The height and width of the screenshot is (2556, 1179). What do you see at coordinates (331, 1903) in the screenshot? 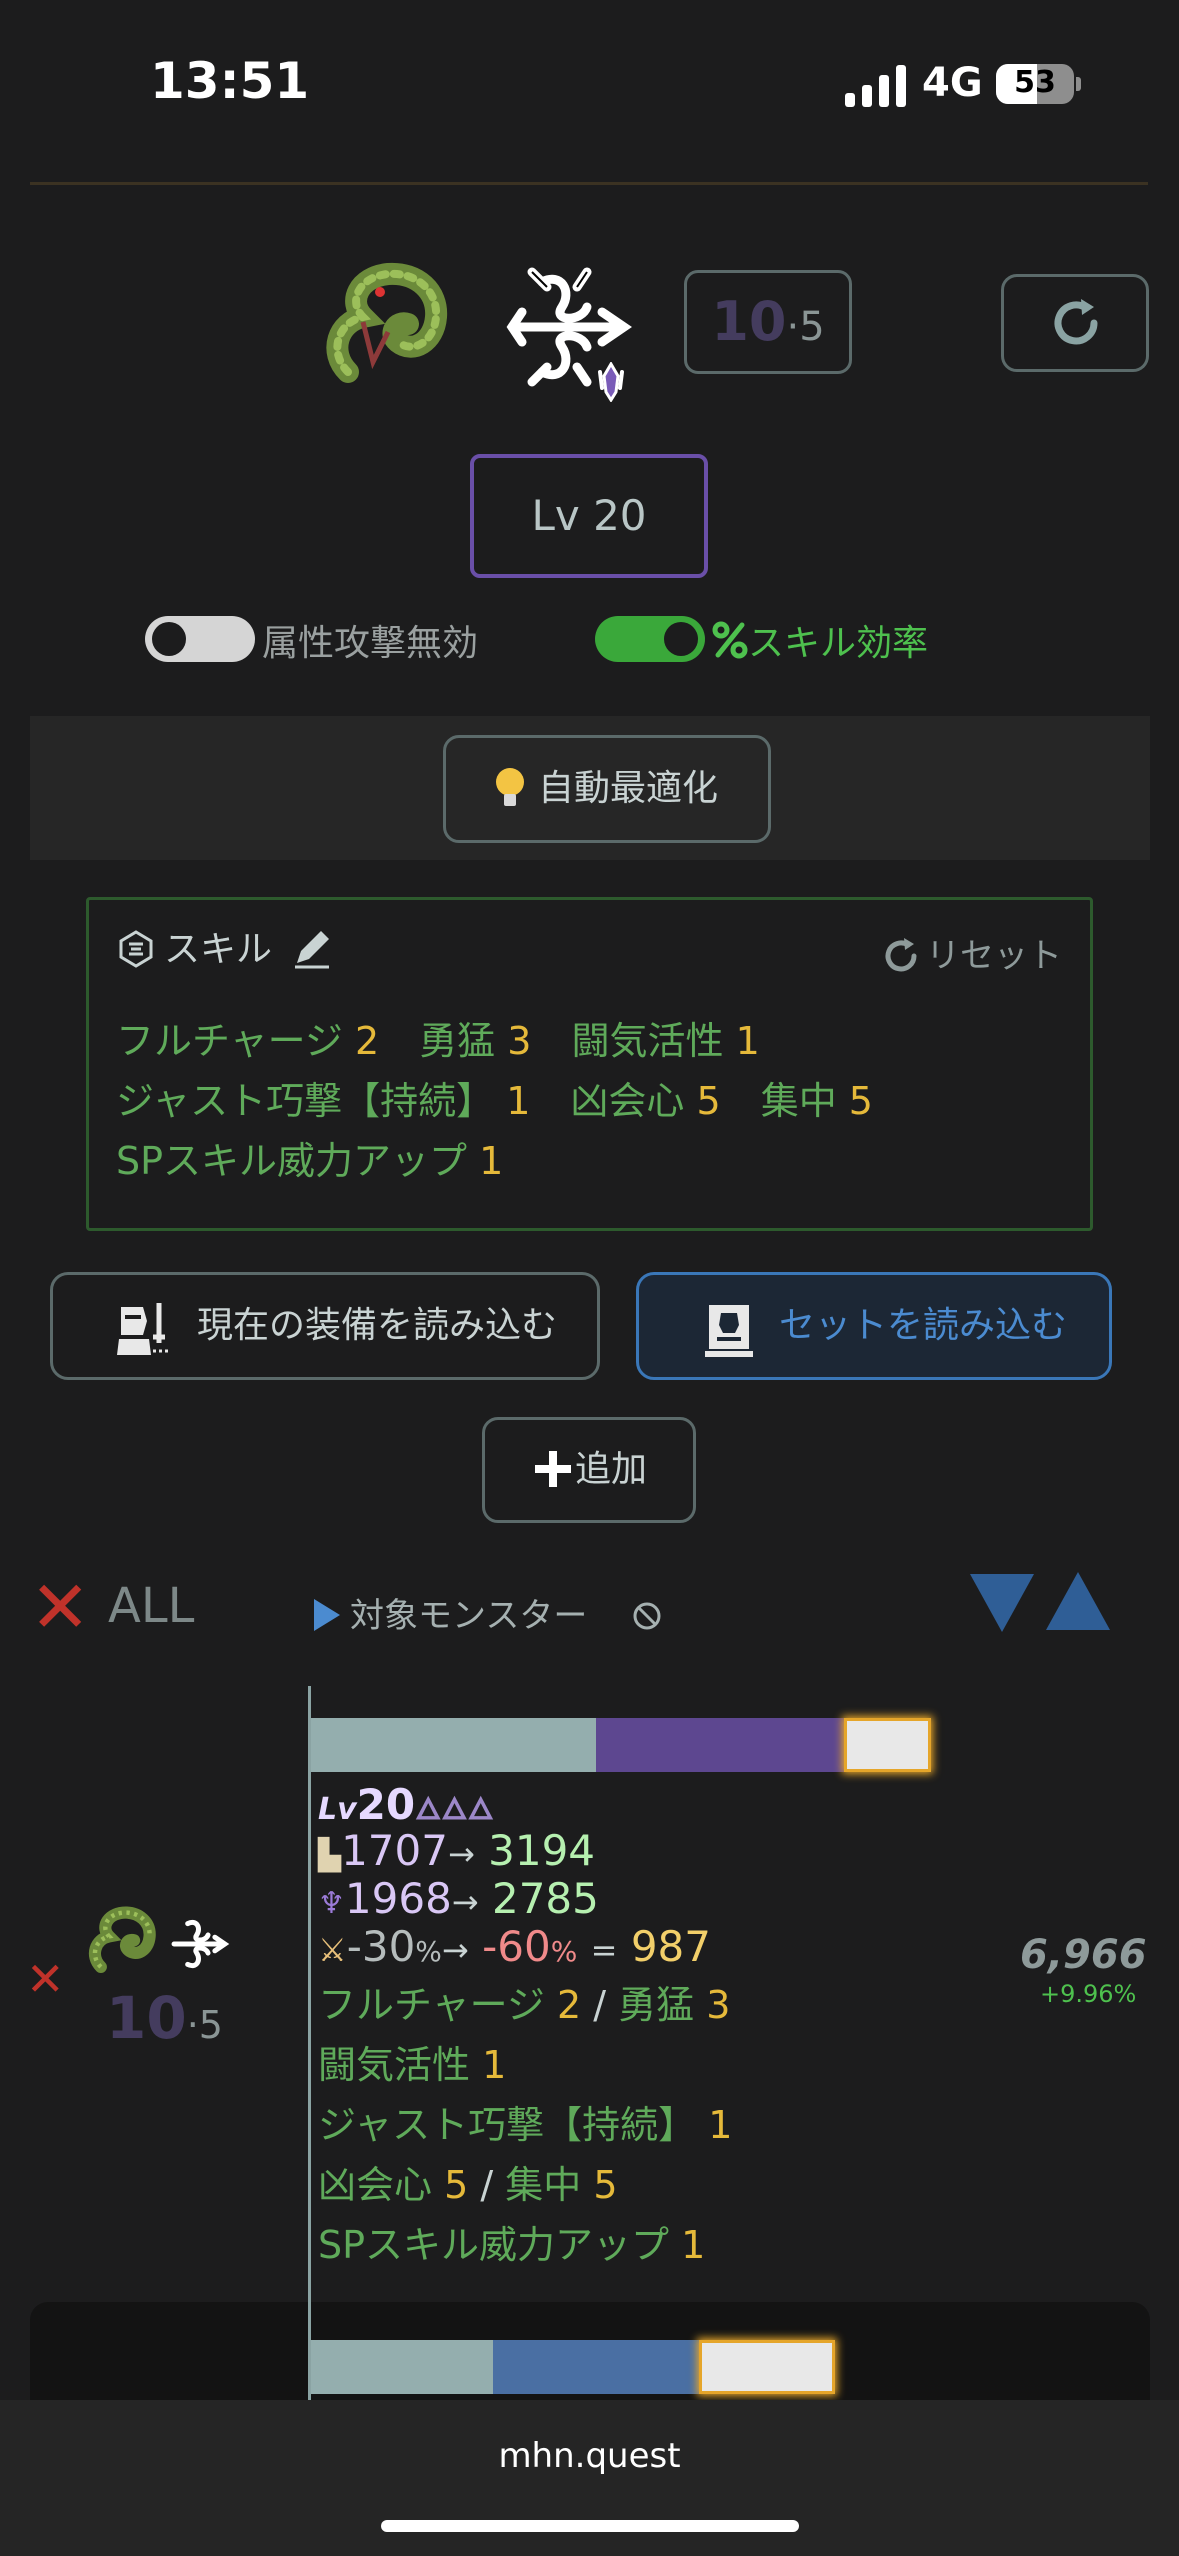
I see `dragon-element-icon: ♆` at bounding box center [331, 1903].